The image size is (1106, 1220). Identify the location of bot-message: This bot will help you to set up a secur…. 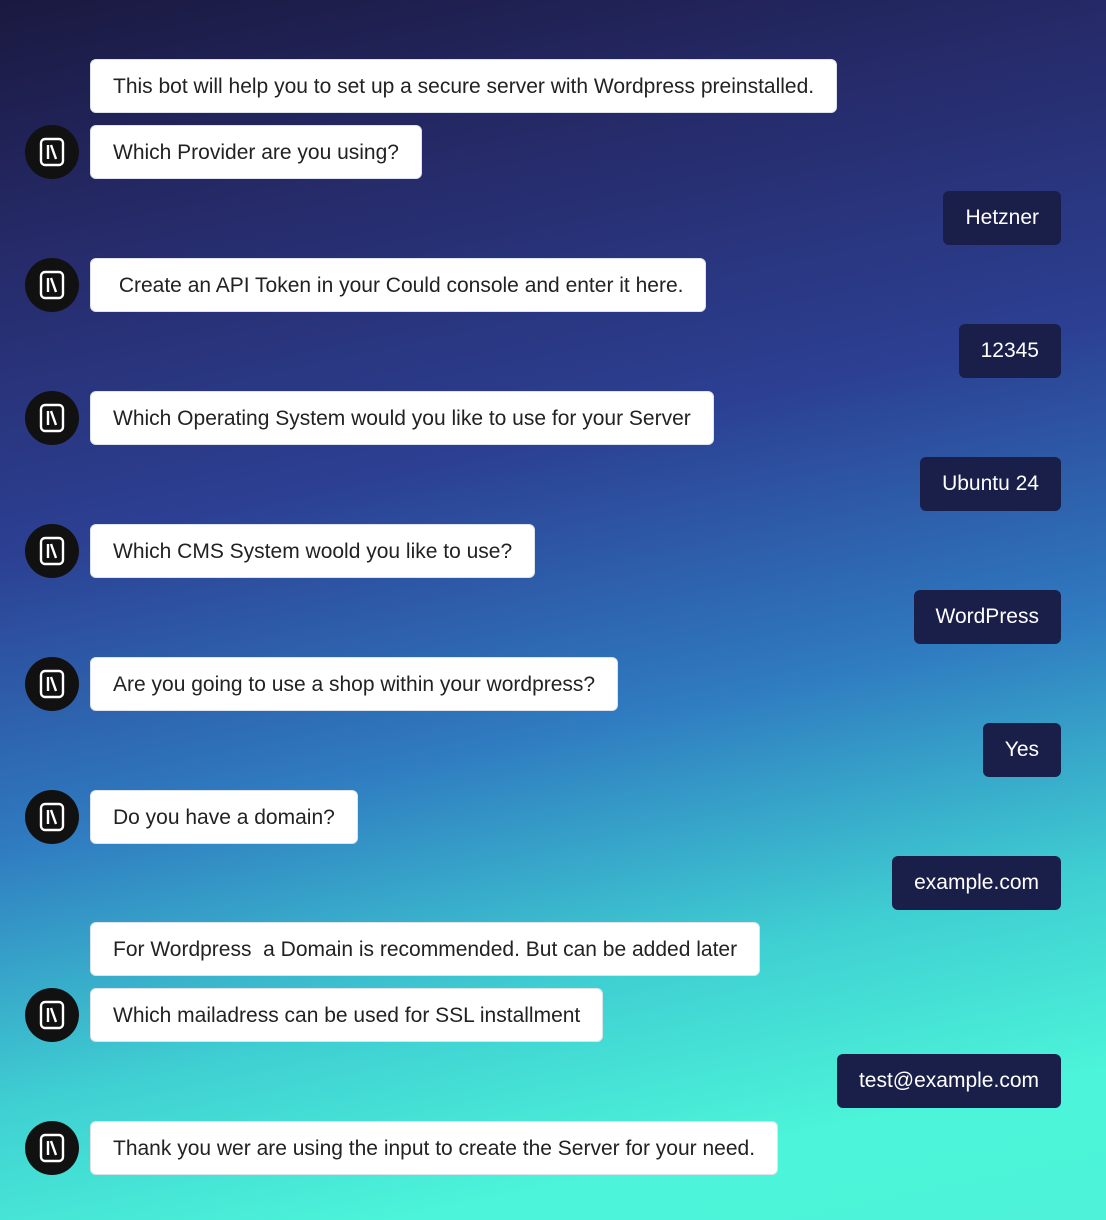
(464, 86).